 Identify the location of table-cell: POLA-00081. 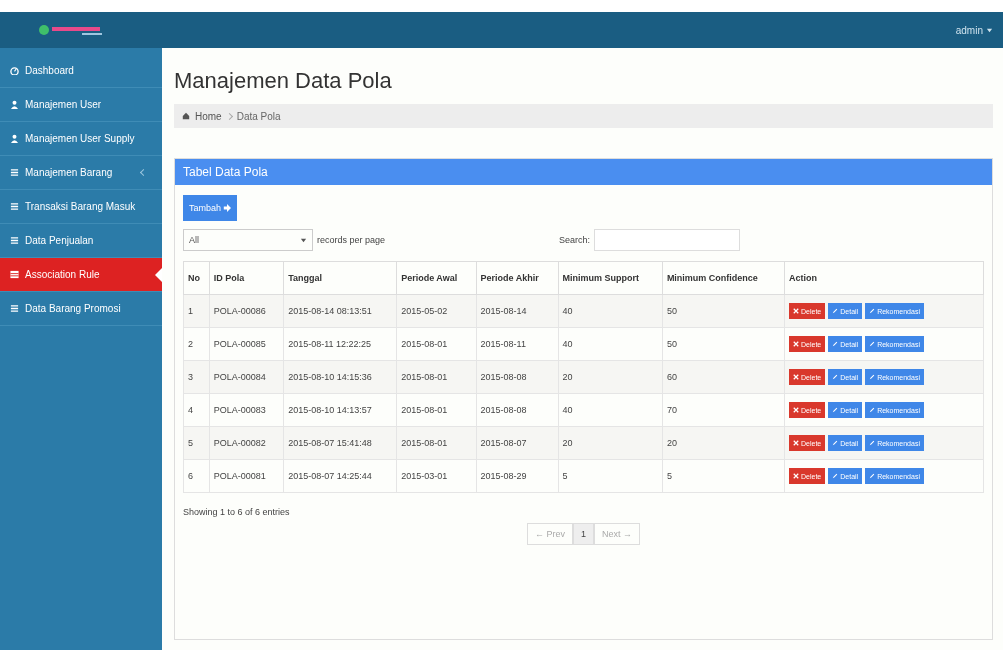
(246, 476).